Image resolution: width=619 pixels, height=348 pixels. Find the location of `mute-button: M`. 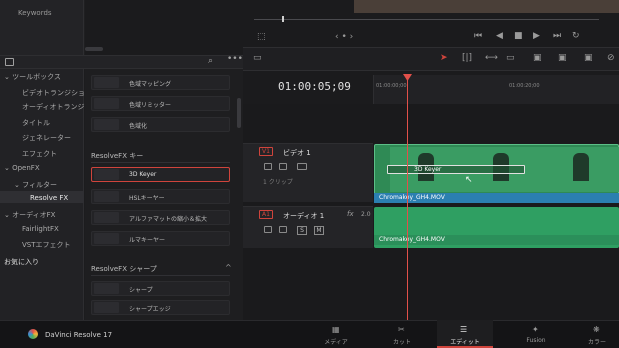

mute-button: M is located at coordinates (319, 230).